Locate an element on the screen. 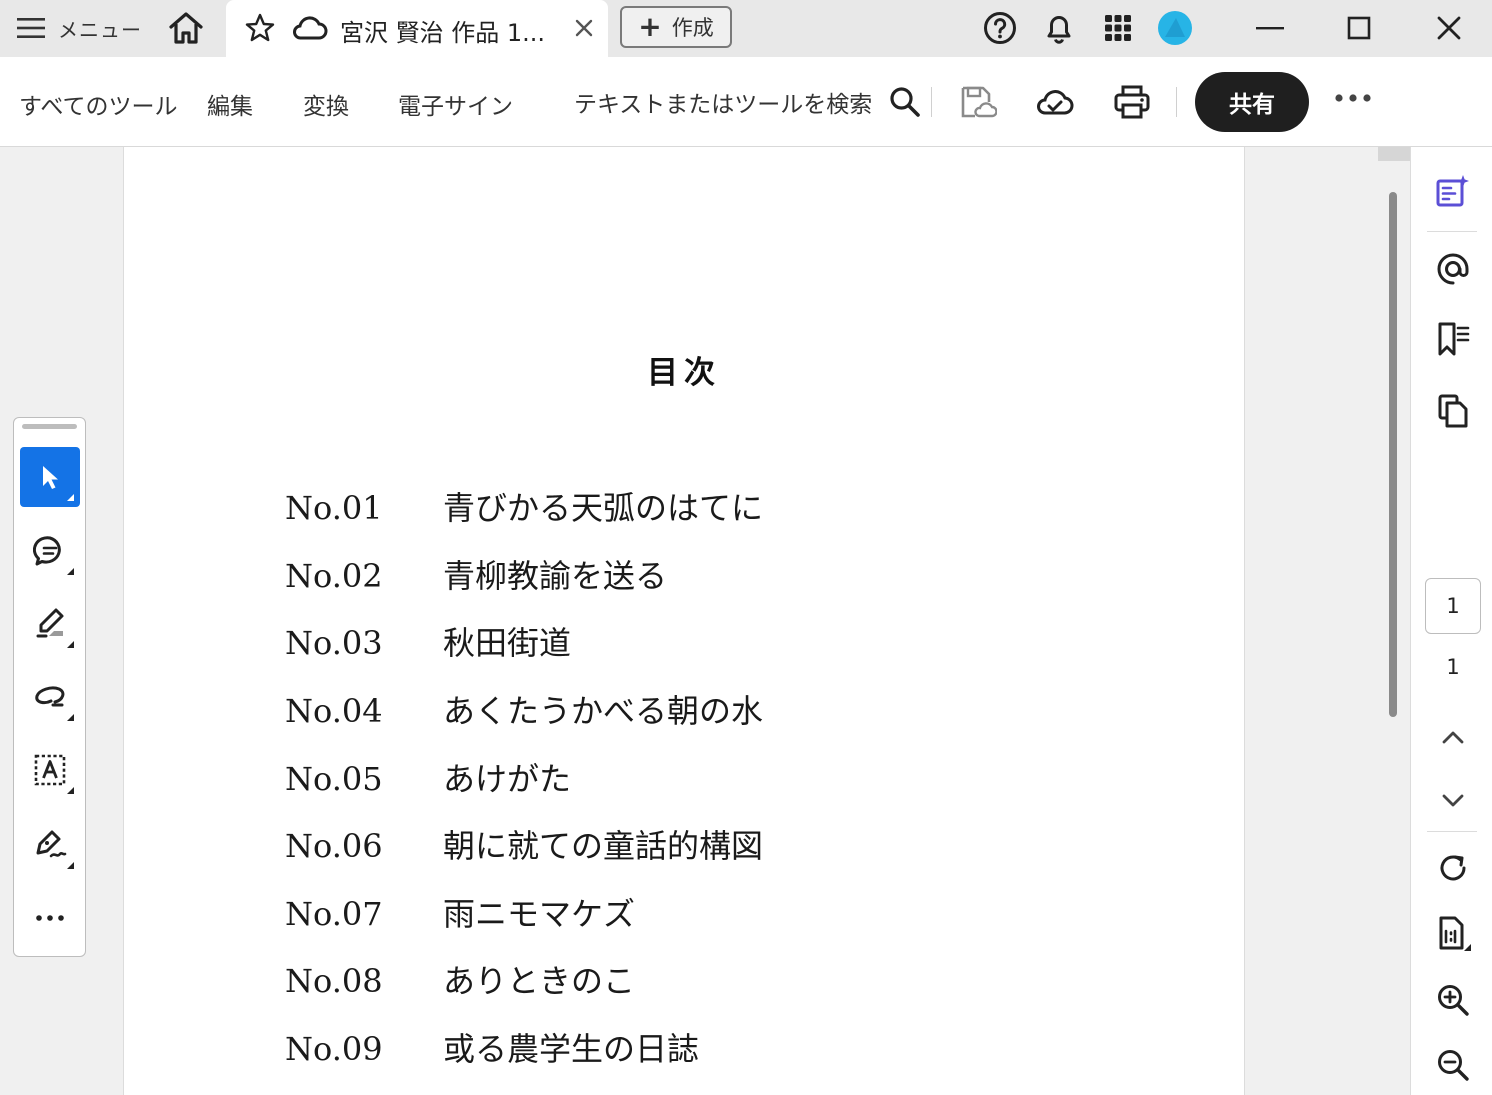  entry-title: 或る農学生の日誌 is located at coordinates (571, 1049).